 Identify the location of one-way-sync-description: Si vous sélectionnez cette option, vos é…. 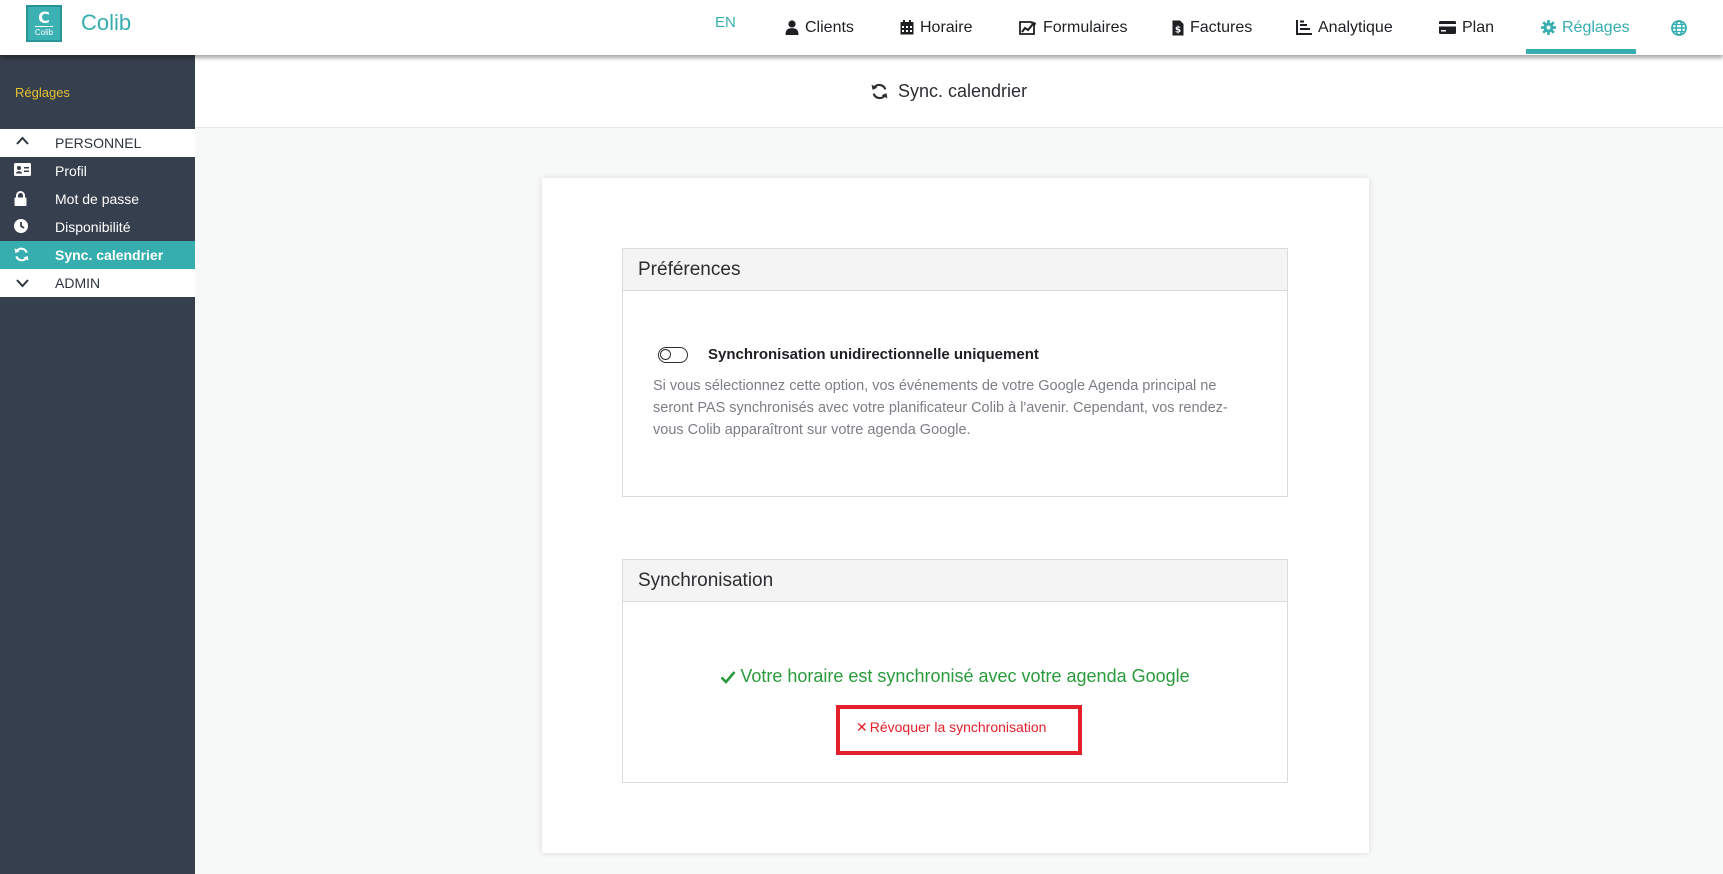
(940, 408).